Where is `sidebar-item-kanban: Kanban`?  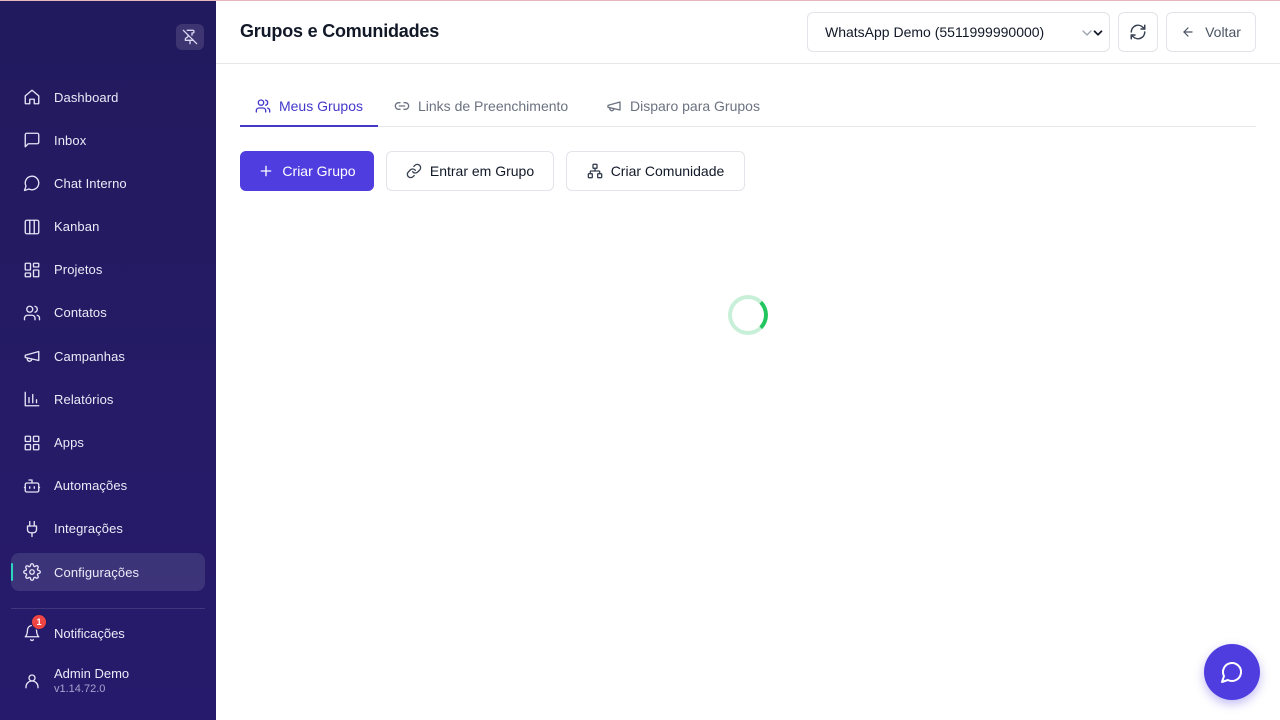
sidebar-item-kanban: Kanban is located at coordinates (108, 227).